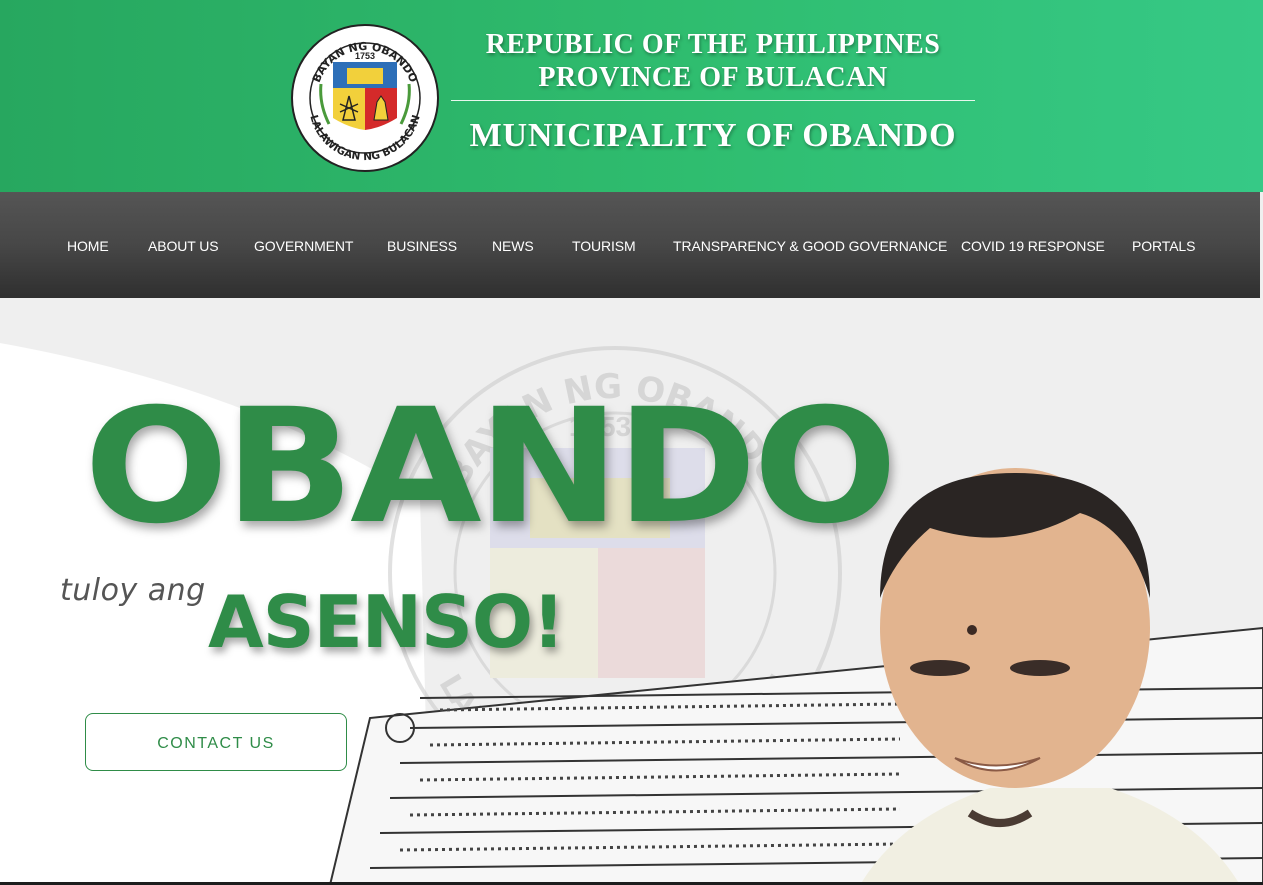 The image size is (1263, 885). What do you see at coordinates (422, 246) in the screenshot?
I see `nav-business: BUSINESS` at bounding box center [422, 246].